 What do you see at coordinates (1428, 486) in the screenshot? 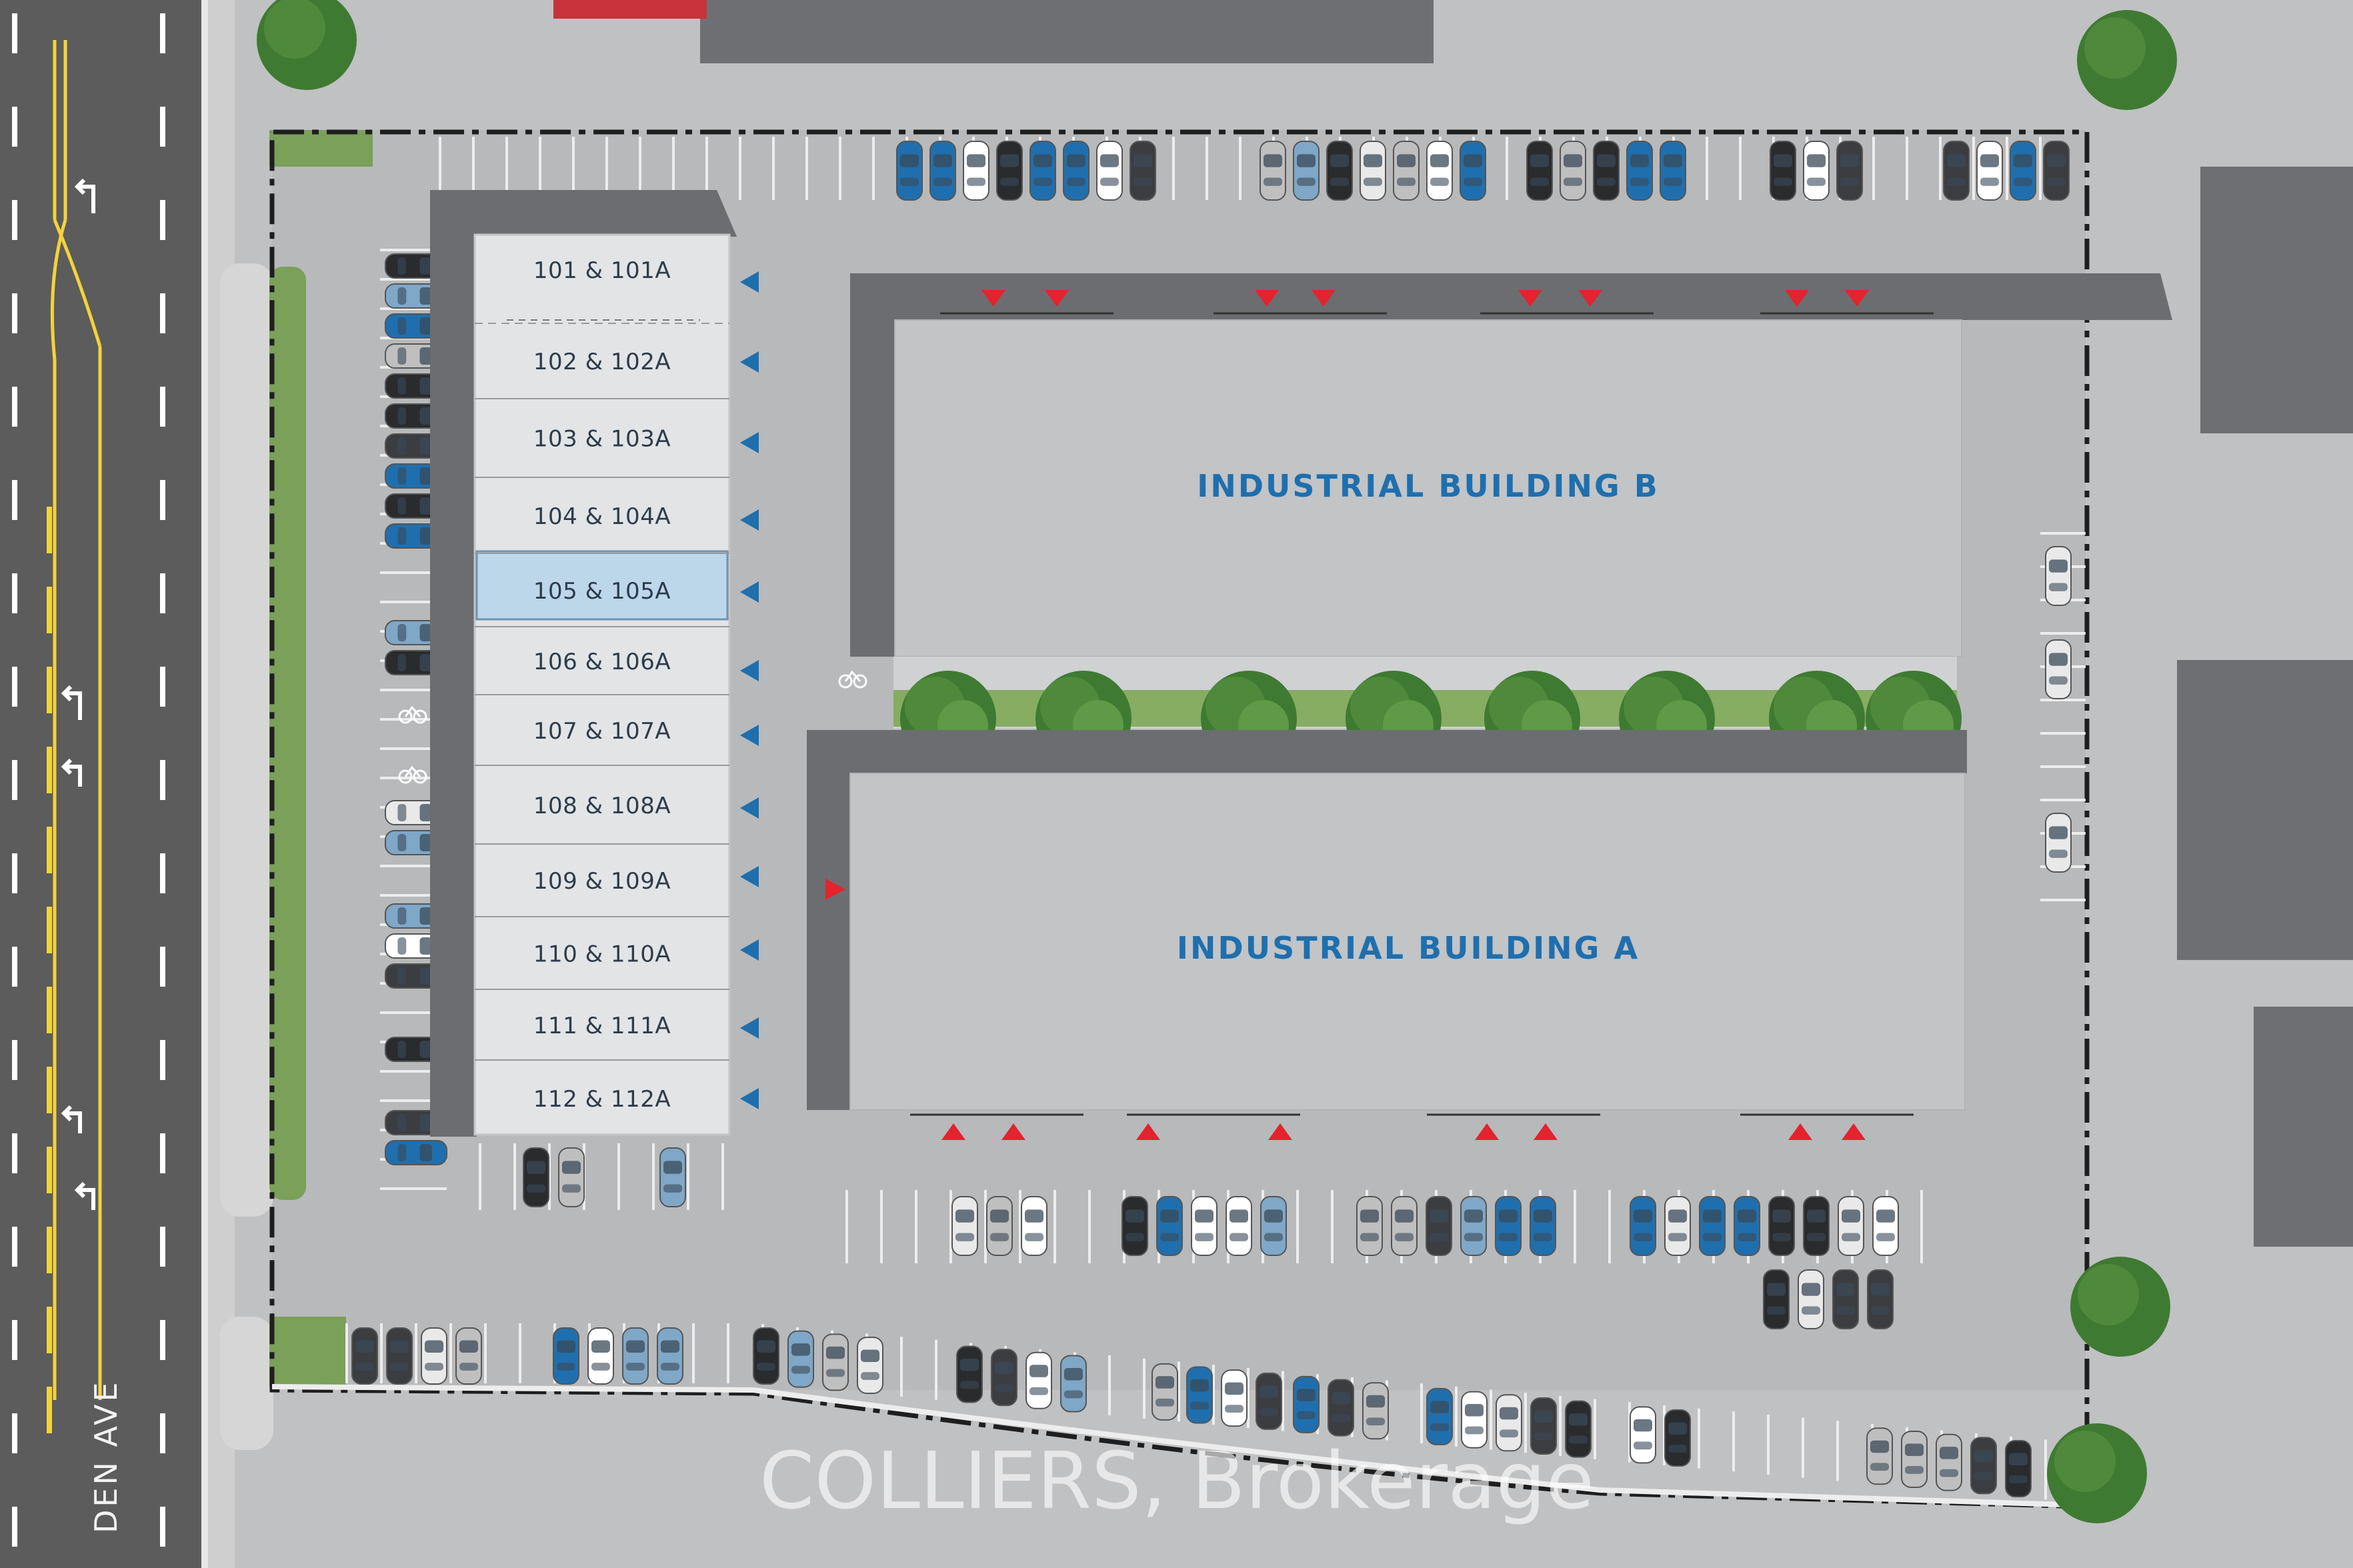
I see `building-b-label: INDUSTRIAL BUILDING B` at bounding box center [1428, 486].